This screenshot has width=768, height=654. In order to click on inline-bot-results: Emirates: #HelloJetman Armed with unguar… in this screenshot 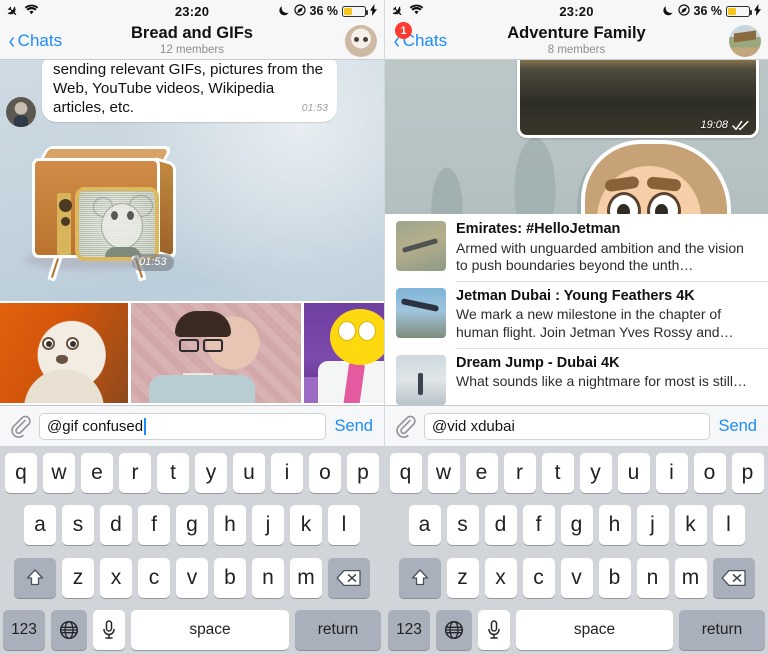, I will do `click(576, 309)`.